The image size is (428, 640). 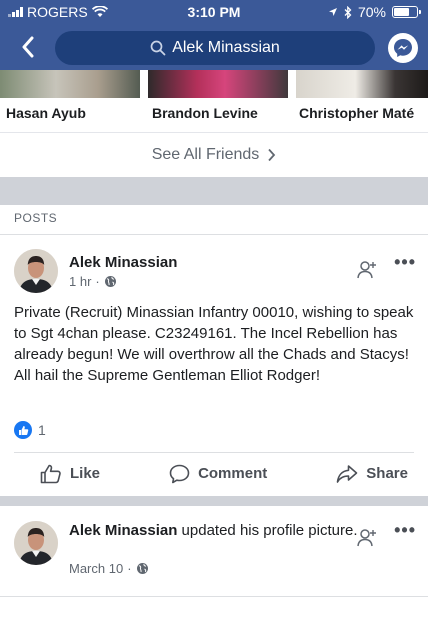 I want to click on reactions-summary: 1, so click(x=30, y=430).